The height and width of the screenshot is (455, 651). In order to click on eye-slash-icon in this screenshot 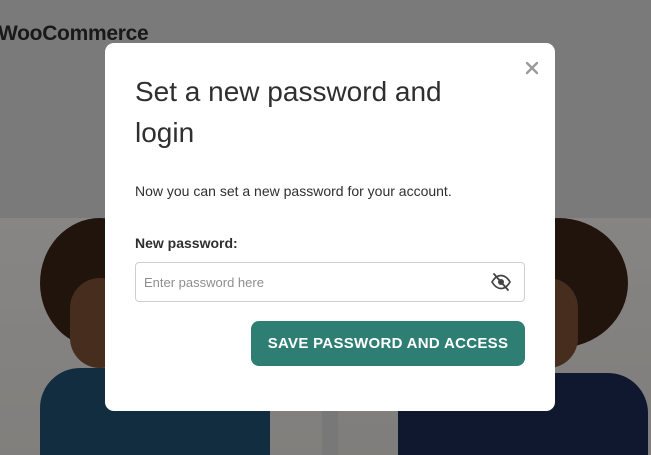, I will do `click(501, 284)`.